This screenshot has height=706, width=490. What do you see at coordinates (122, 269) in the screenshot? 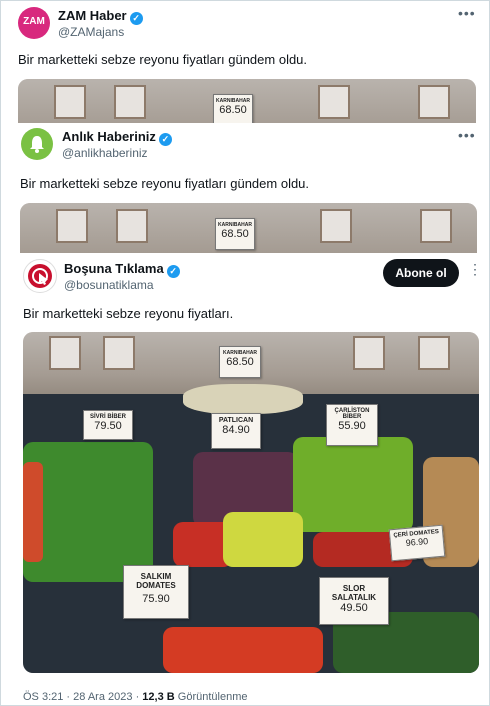
I see `display-name: Boşuna Tıklama ✓` at bounding box center [122, 269].